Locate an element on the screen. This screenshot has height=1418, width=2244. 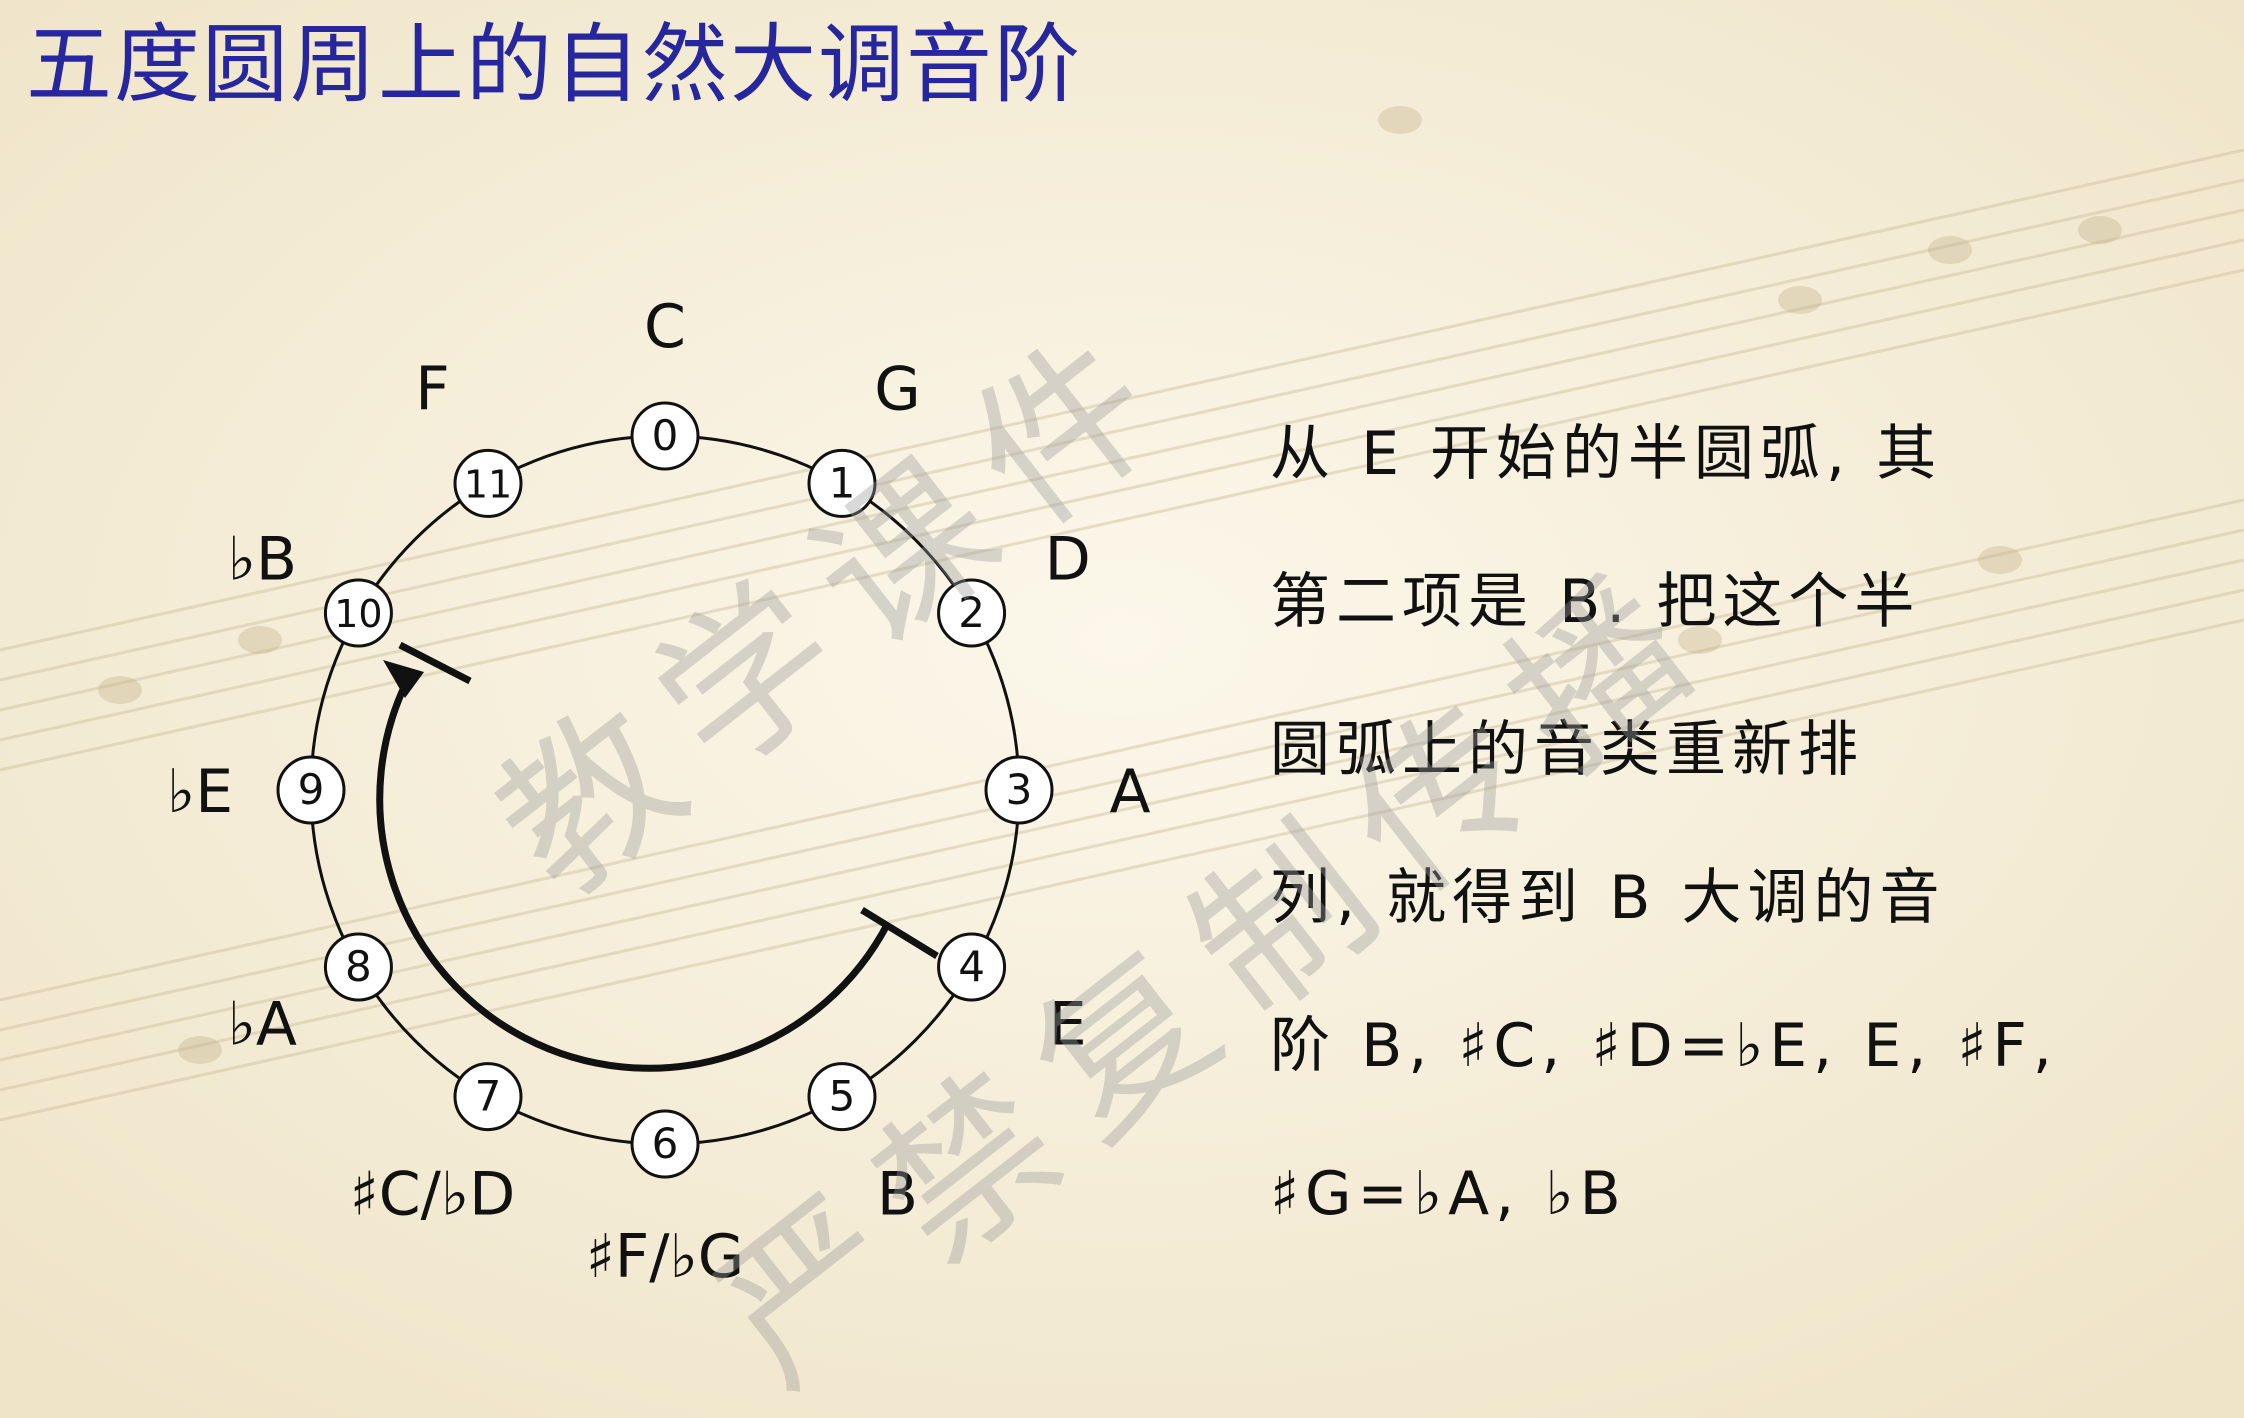
note-label: ♯C/♭D is located at coordinates (433, 1195).